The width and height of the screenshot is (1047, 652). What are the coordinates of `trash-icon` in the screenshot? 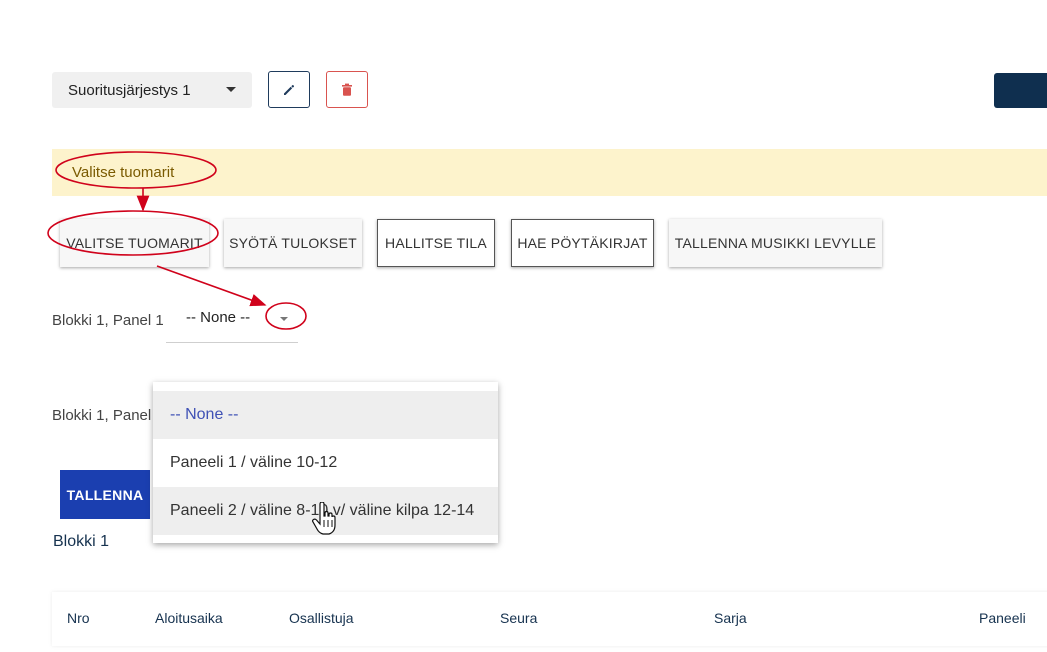 It's located at (347, 89).